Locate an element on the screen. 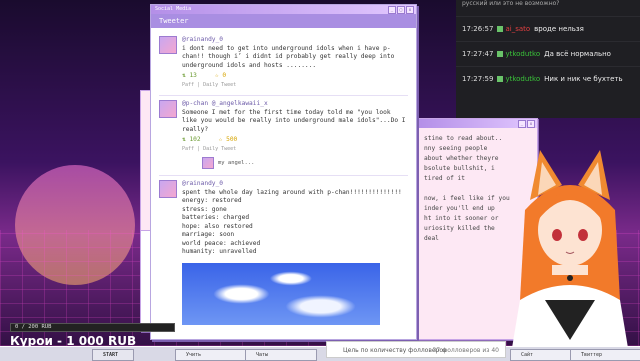  tweet-line: hope: also restored is located at coordinates (217, 226).